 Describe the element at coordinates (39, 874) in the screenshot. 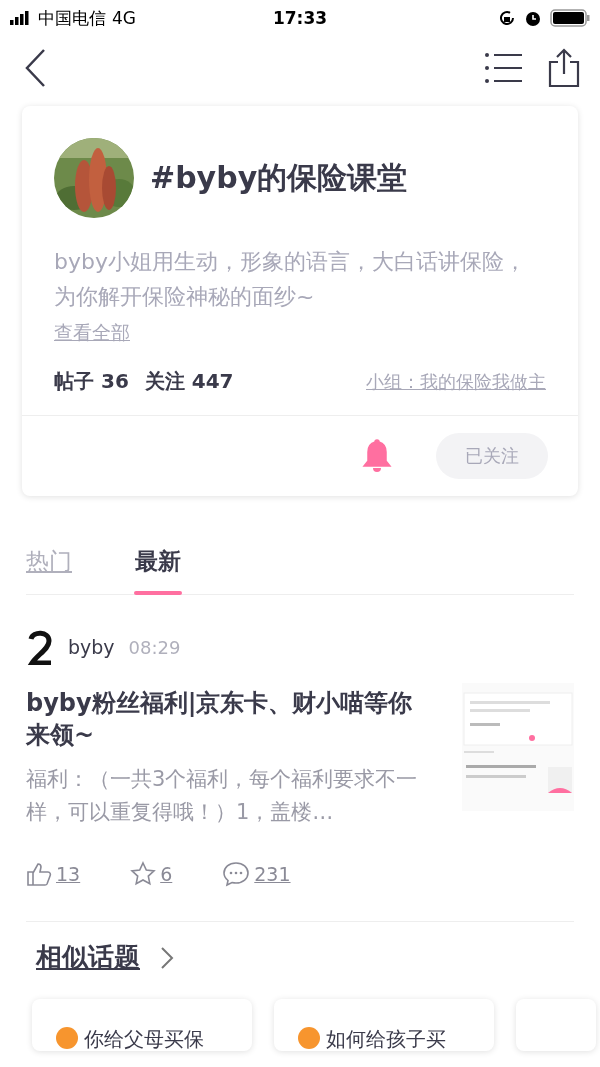

I see `thumbs-up-icon` at that location.